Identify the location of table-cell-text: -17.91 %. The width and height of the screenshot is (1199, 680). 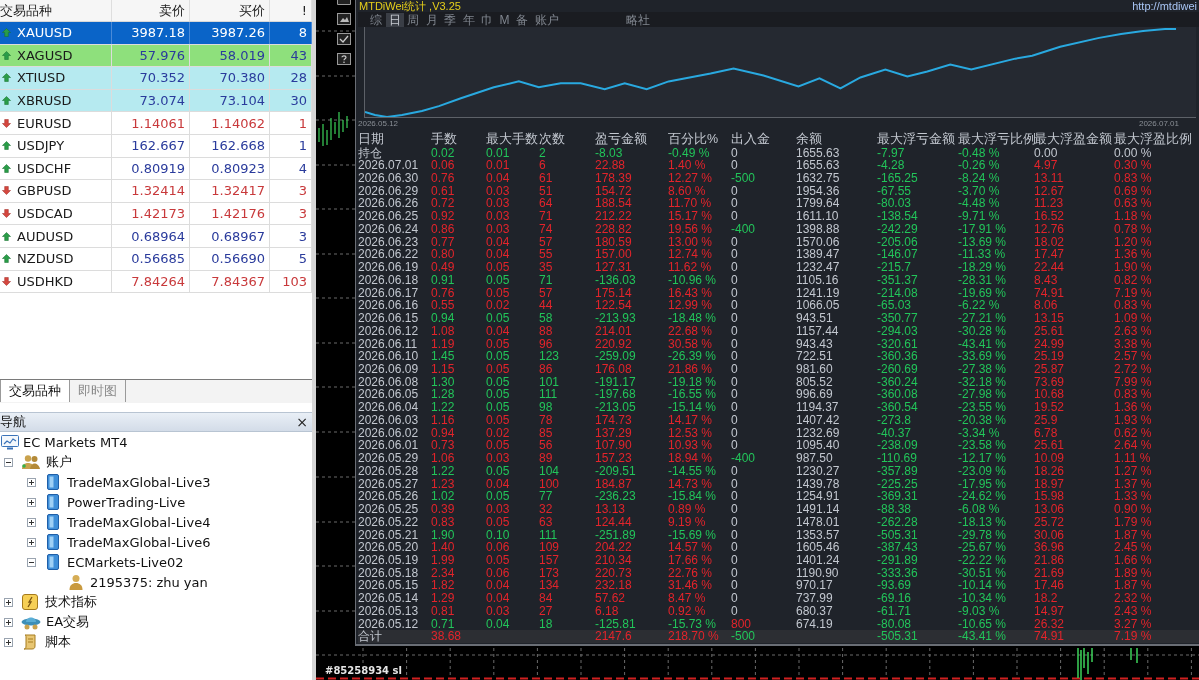
(983, 229).